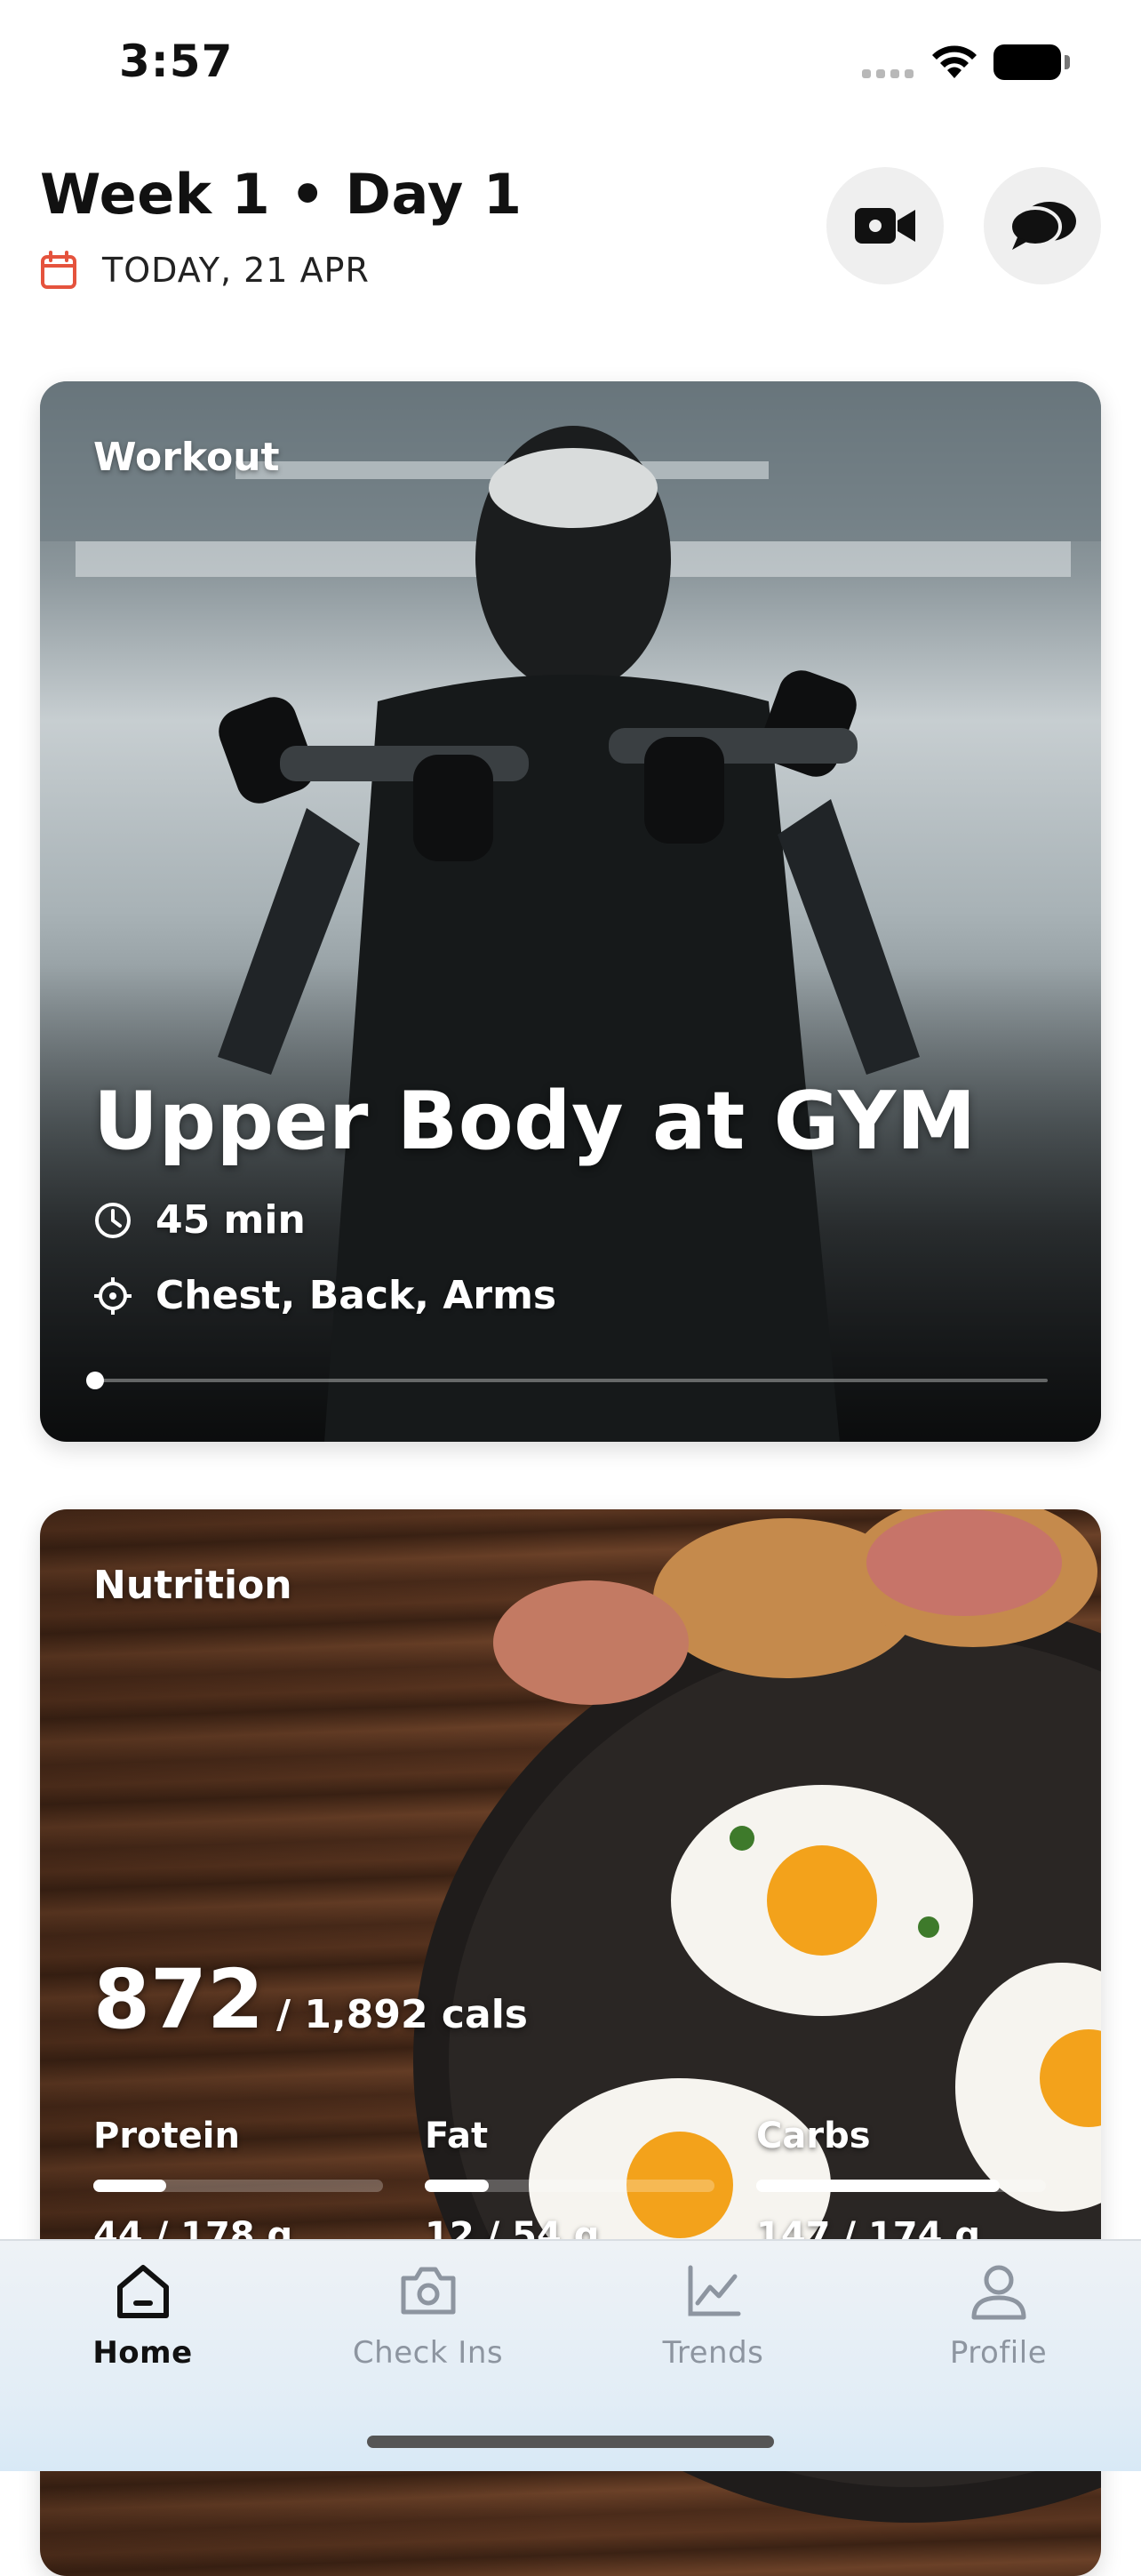 The image size is (1141, 2576). Describe the element at coordinates (192, 1585) in the screenshot. I see `nutrition-card-label: Nutrition` at that location.